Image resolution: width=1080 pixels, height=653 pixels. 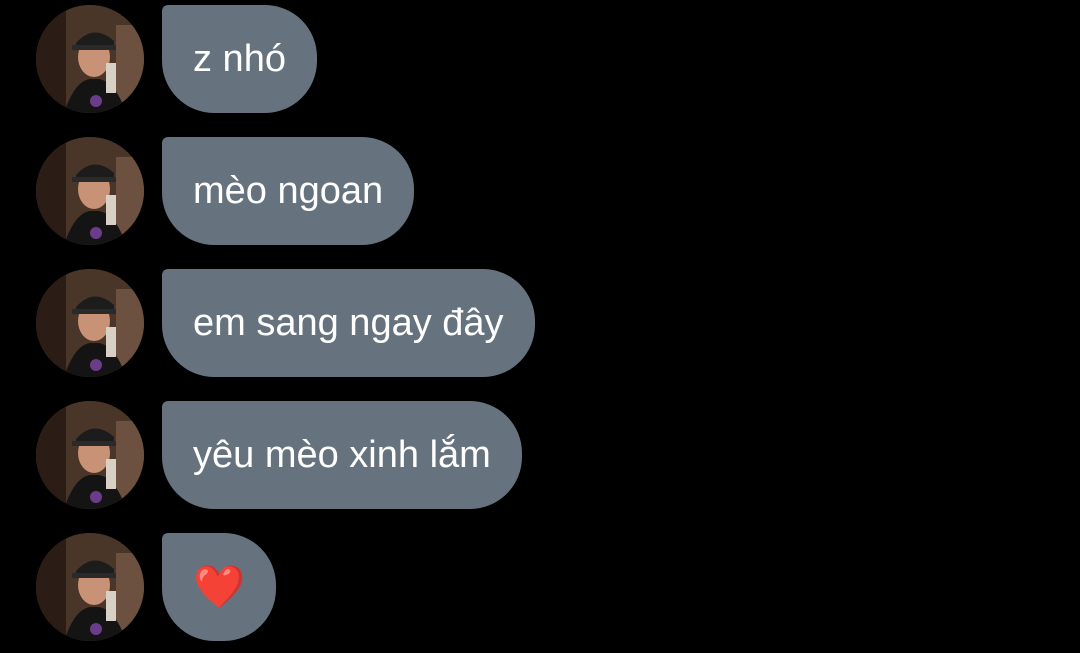 What do you see at coordinates (288, 191) in the screenshot?
I see `message-bubble: mèo ngoan` at bounding box center [288, 191].